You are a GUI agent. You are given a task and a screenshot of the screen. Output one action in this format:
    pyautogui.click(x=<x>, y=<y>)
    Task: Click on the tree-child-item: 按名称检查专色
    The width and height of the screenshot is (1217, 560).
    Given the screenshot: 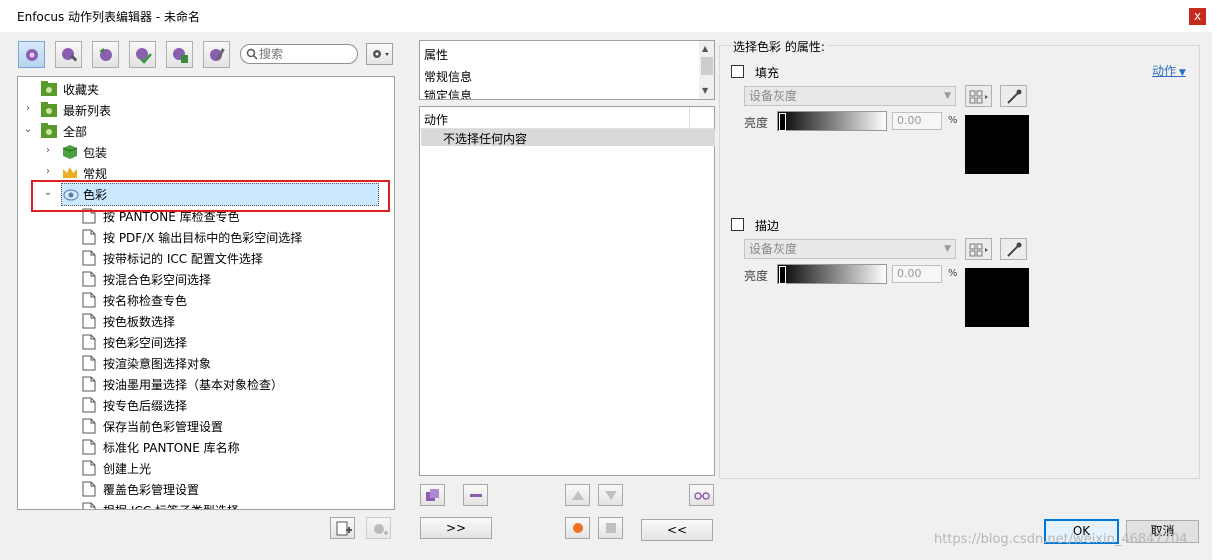 What is the action you would take?
    pyautogui.click(x=198, y=299)
    